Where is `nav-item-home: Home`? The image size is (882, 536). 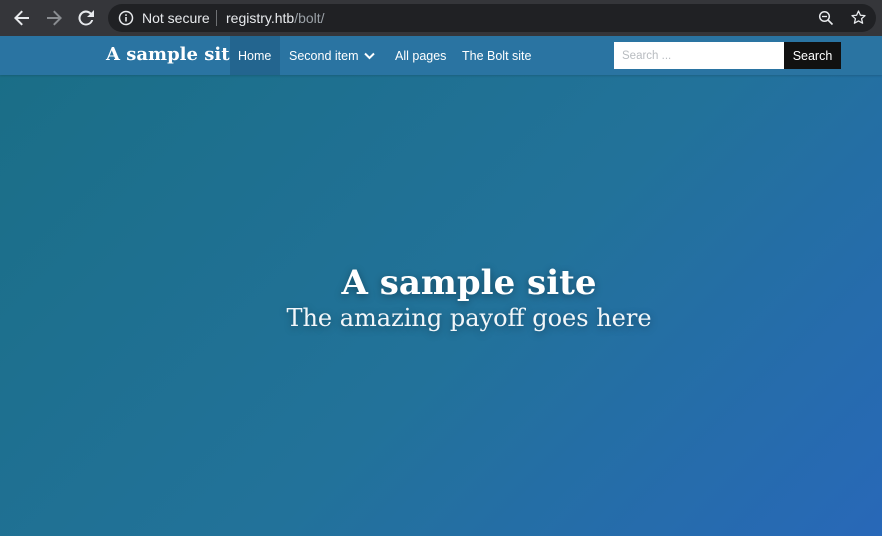
nav-item-home: Home is located at coordinates (255, 55).